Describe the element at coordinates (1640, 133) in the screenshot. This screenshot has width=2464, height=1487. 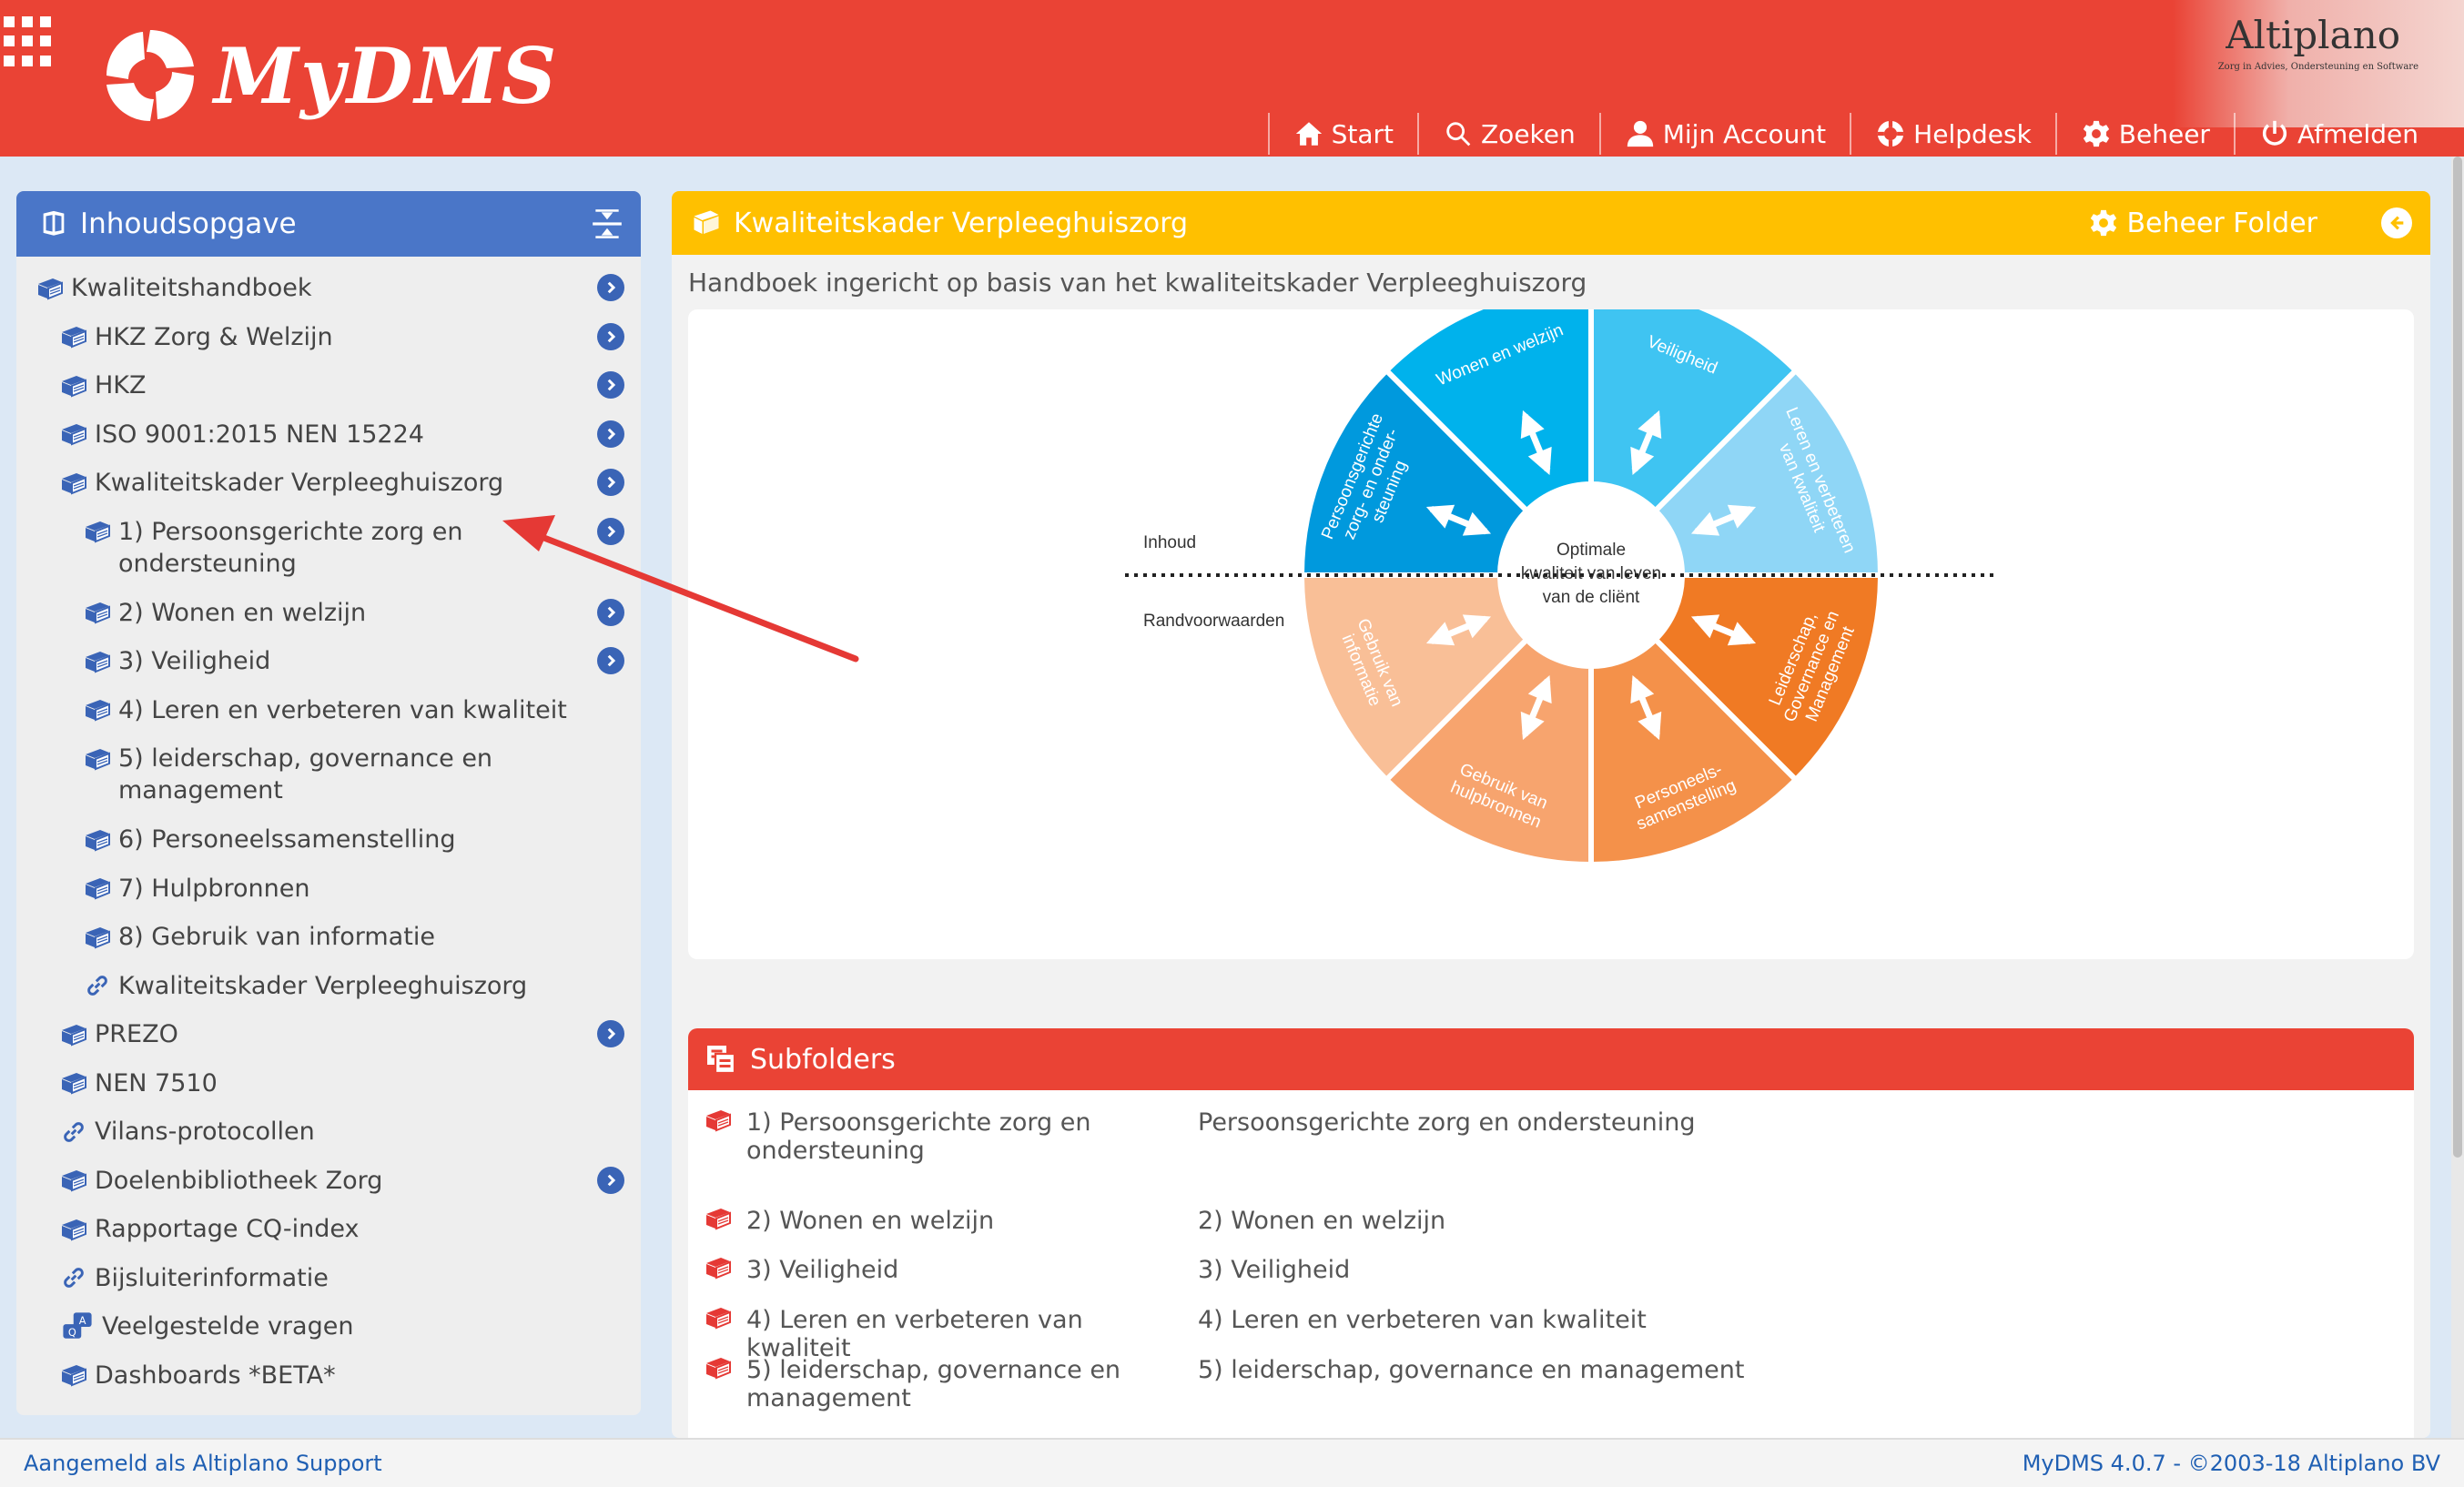
I see `user-icon` at that location.